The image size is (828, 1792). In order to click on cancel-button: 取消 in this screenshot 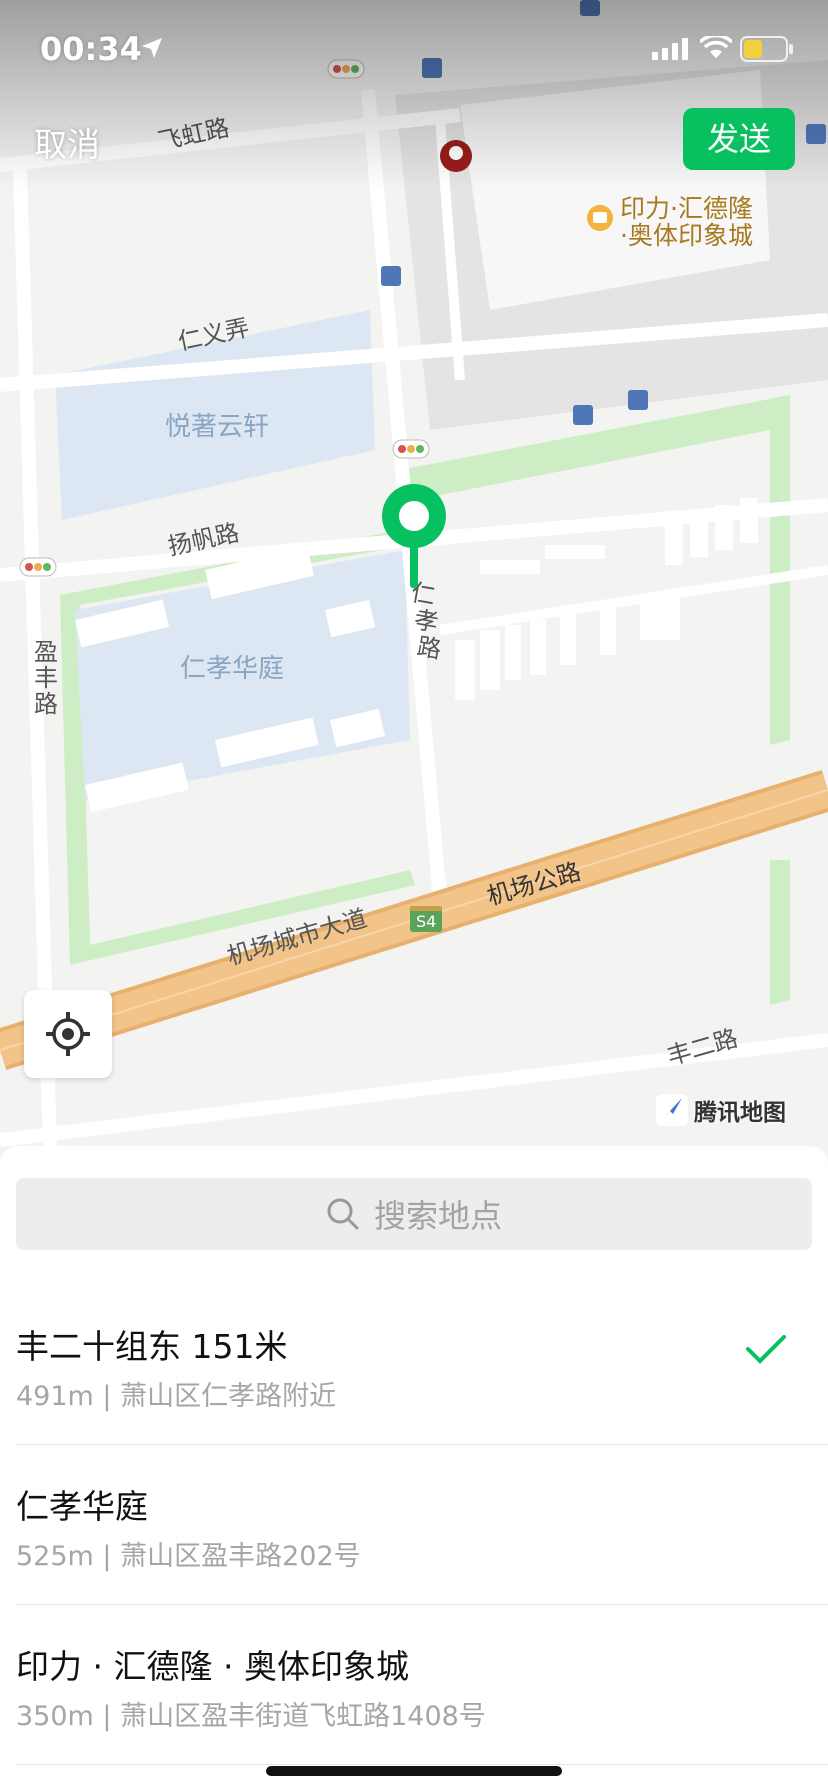, I will do `click(67, 142)`.